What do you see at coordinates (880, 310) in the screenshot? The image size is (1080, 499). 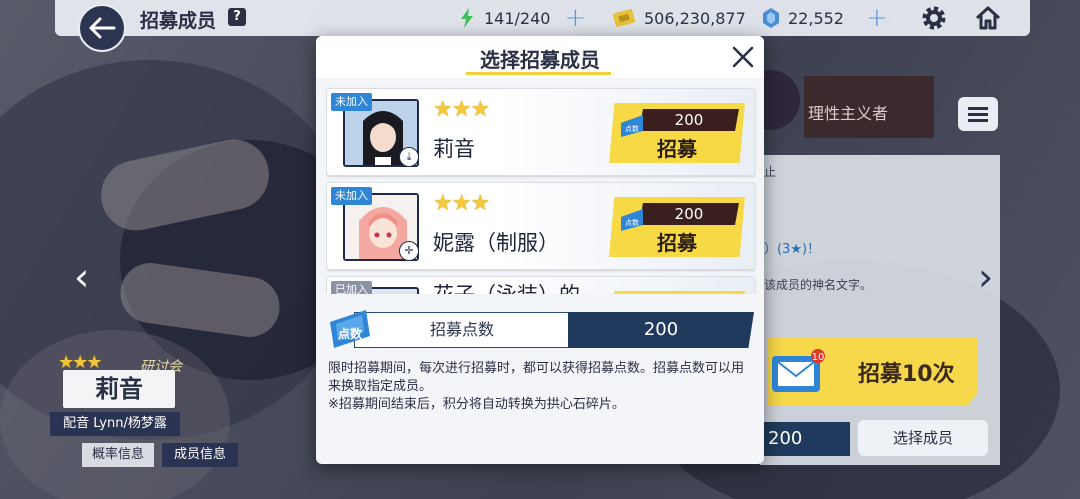 I see `banner-info-panel` at bounding box center [880, 310].